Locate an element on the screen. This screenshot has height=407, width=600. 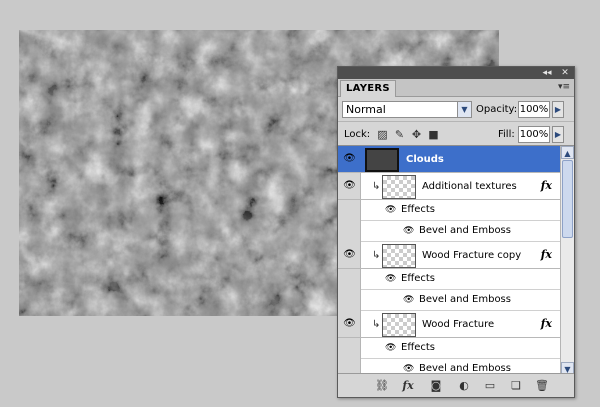
layer-row-wood-fracture-copy: 👁 ↳ Wood Fracture copy fx is located at coordinates (449, 255).